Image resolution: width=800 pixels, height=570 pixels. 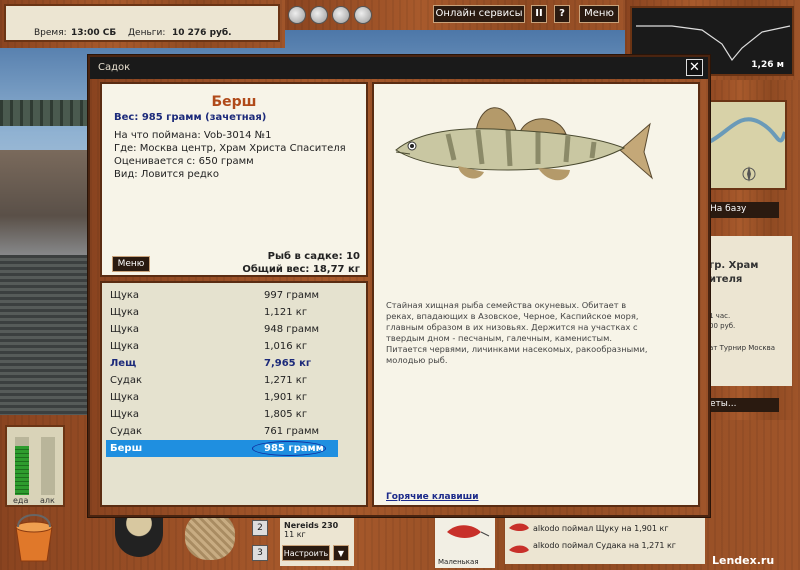 What do you see at coordinates (601, 528) in the screenshot?
I see `log-line-1: alkodo поймал Щуку на 1,901 кг` at bounding box center [601, 528].